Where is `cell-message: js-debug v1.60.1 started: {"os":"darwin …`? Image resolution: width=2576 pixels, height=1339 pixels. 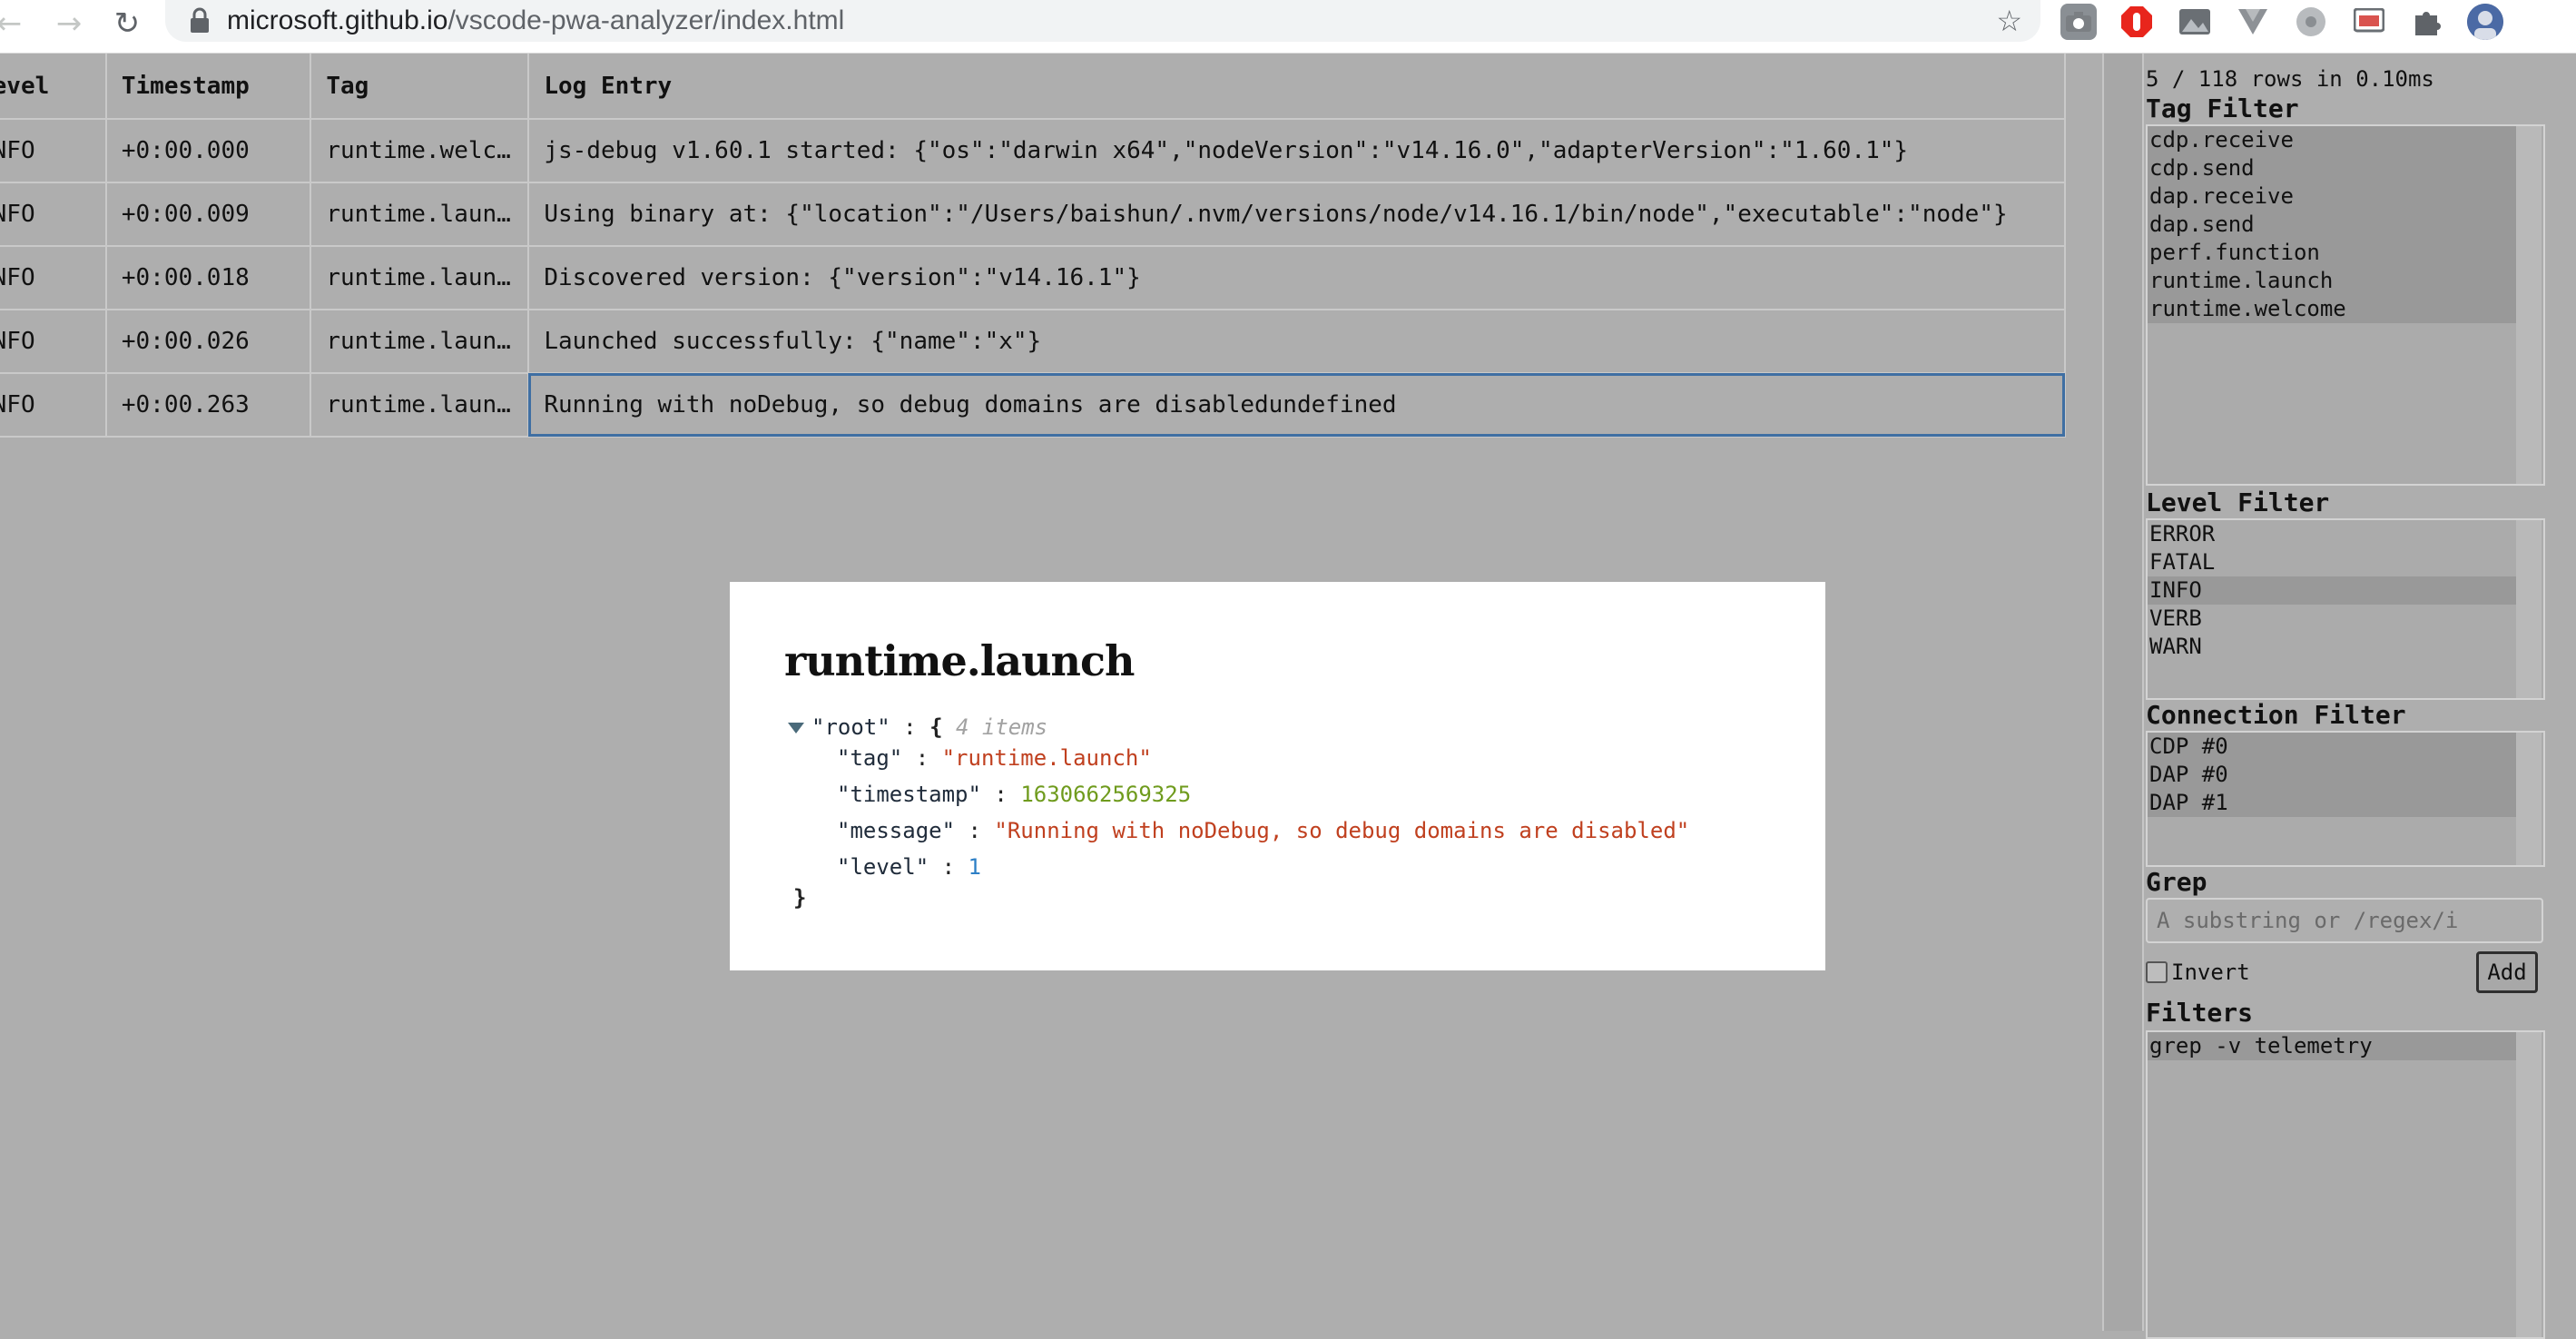
cell-message: js-debug v1.60.1 started: {"os":"darwin … is located at coordinates (1297, 151).